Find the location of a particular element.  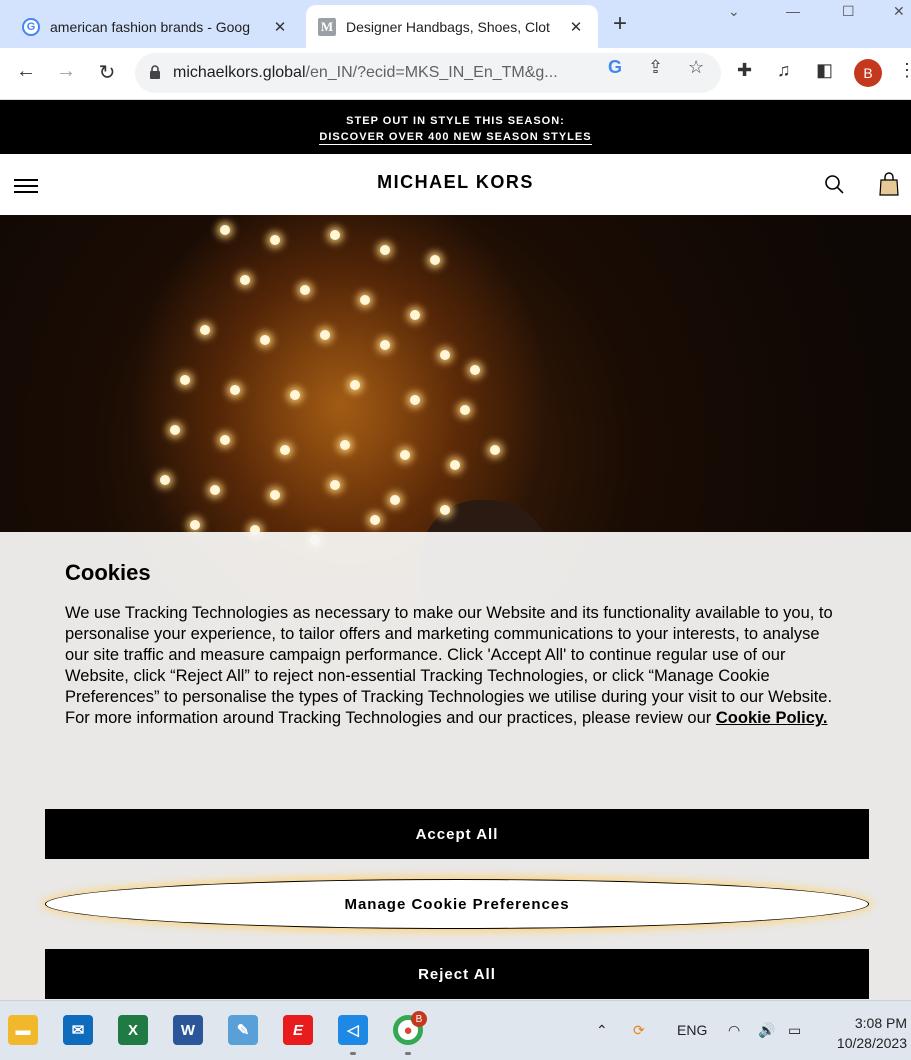

new-tab-plus-icon: + is located at coordinates (620, 24).